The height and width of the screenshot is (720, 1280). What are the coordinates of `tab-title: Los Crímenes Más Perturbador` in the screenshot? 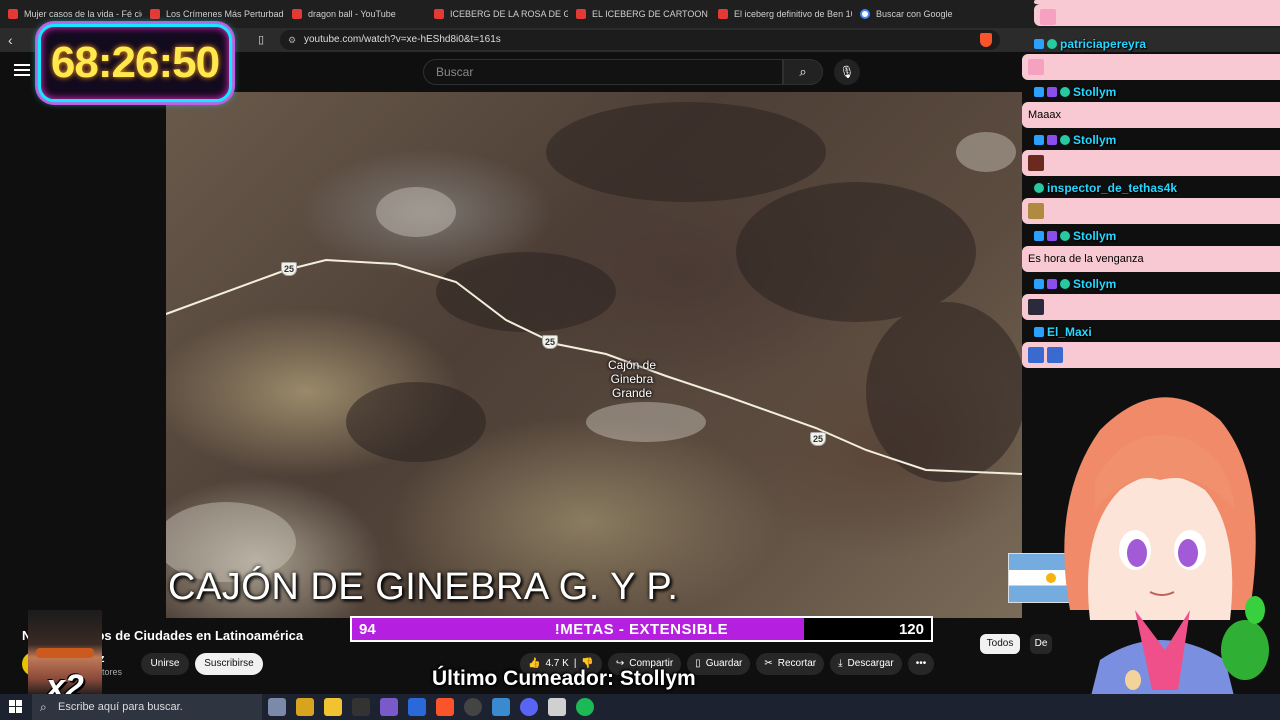 It's located at (225, 14).